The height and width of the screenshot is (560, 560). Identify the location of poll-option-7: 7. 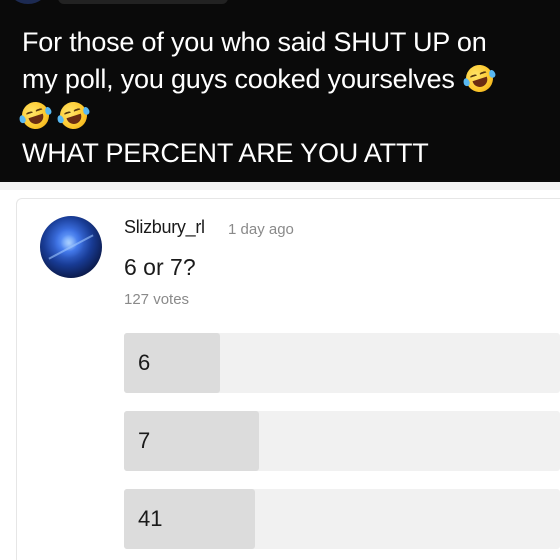
(342, 441).